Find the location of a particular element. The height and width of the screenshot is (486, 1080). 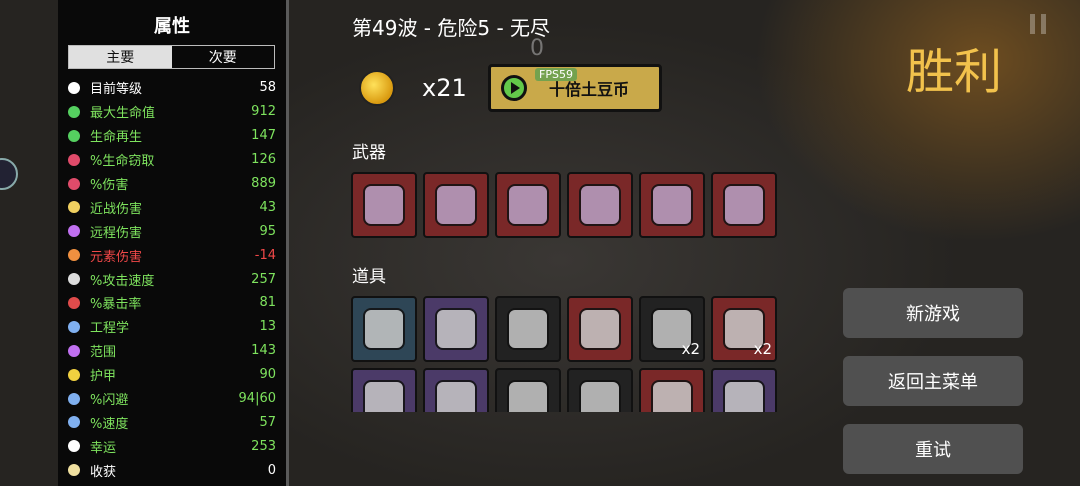

dodge-icon is located at coordinates (74, 398).